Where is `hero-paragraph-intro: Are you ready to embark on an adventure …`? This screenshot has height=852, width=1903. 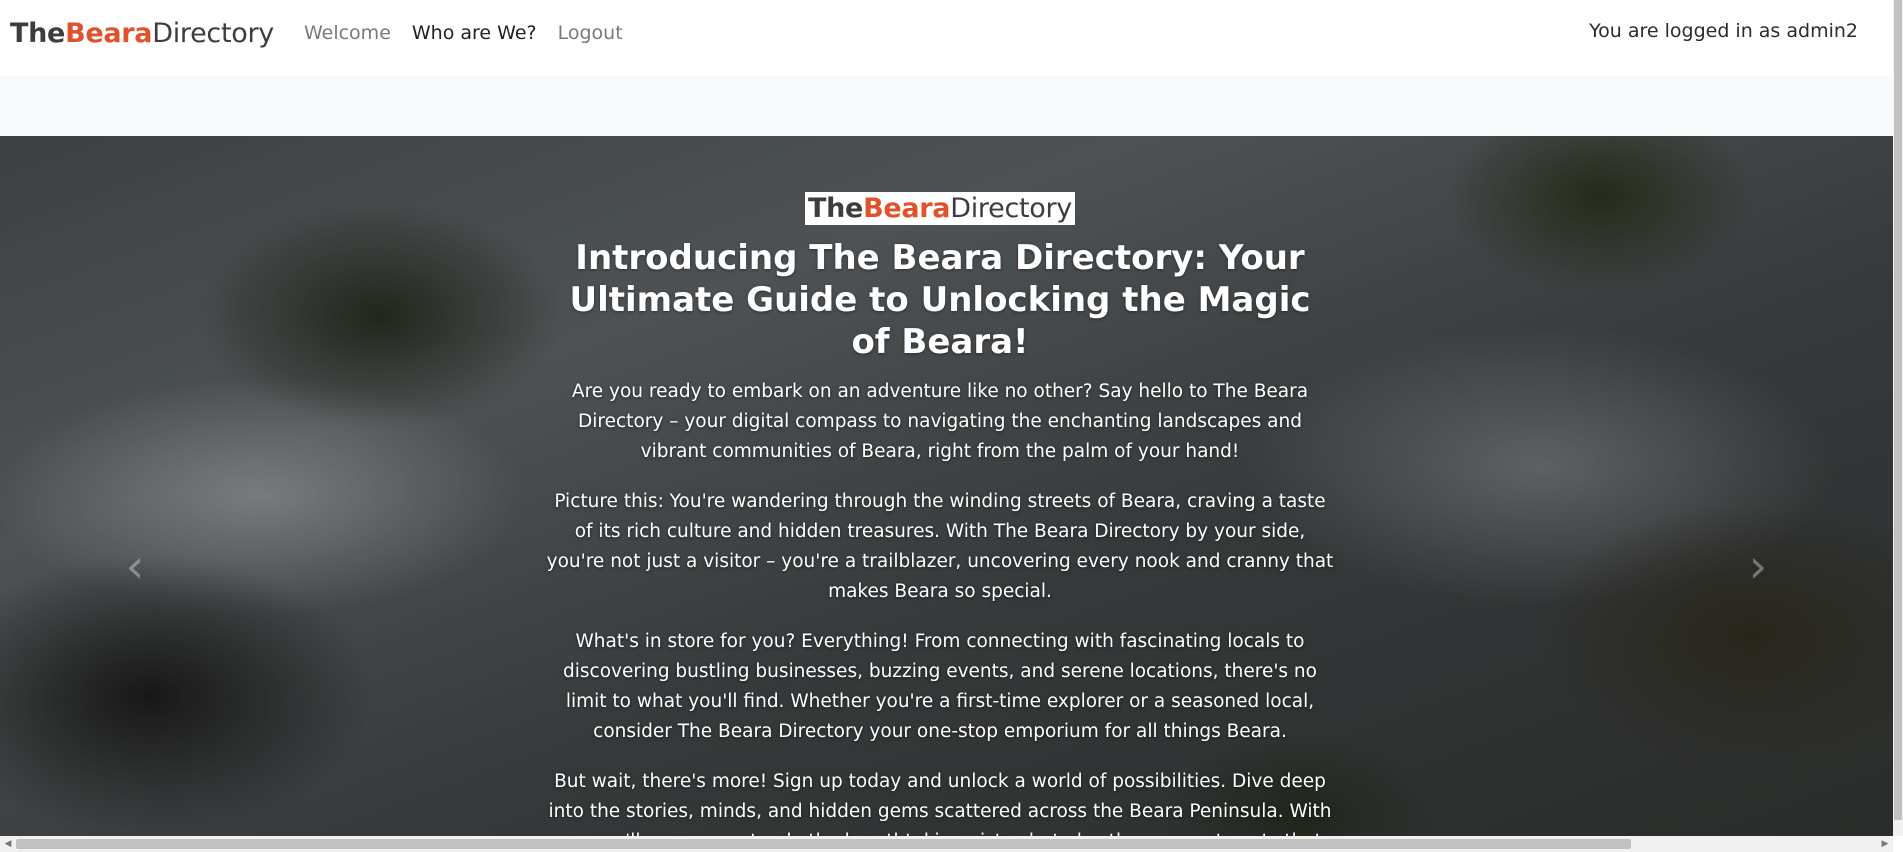
hero-paragraph-intro: Are you ready to embark on an adventure … is located at coordinates (940, 421).